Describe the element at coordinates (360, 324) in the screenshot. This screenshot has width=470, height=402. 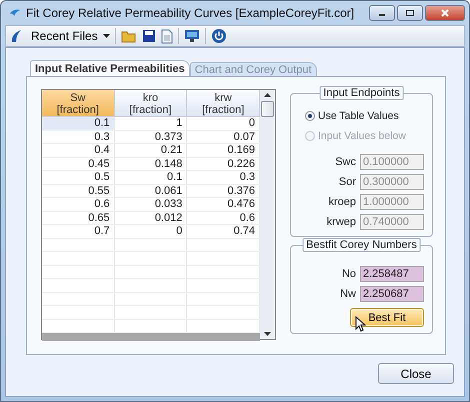
I see `mouse-cursor-icon` at that location.